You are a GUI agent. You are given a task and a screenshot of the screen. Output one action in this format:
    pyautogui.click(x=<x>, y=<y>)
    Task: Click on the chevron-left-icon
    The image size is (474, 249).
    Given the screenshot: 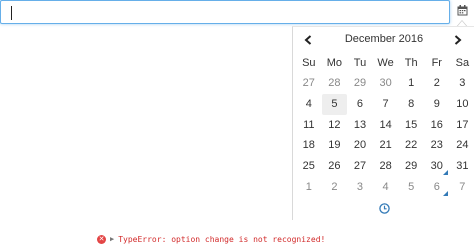 What is the action you would take?
    pyautogui.click(x=308, y=41)
    